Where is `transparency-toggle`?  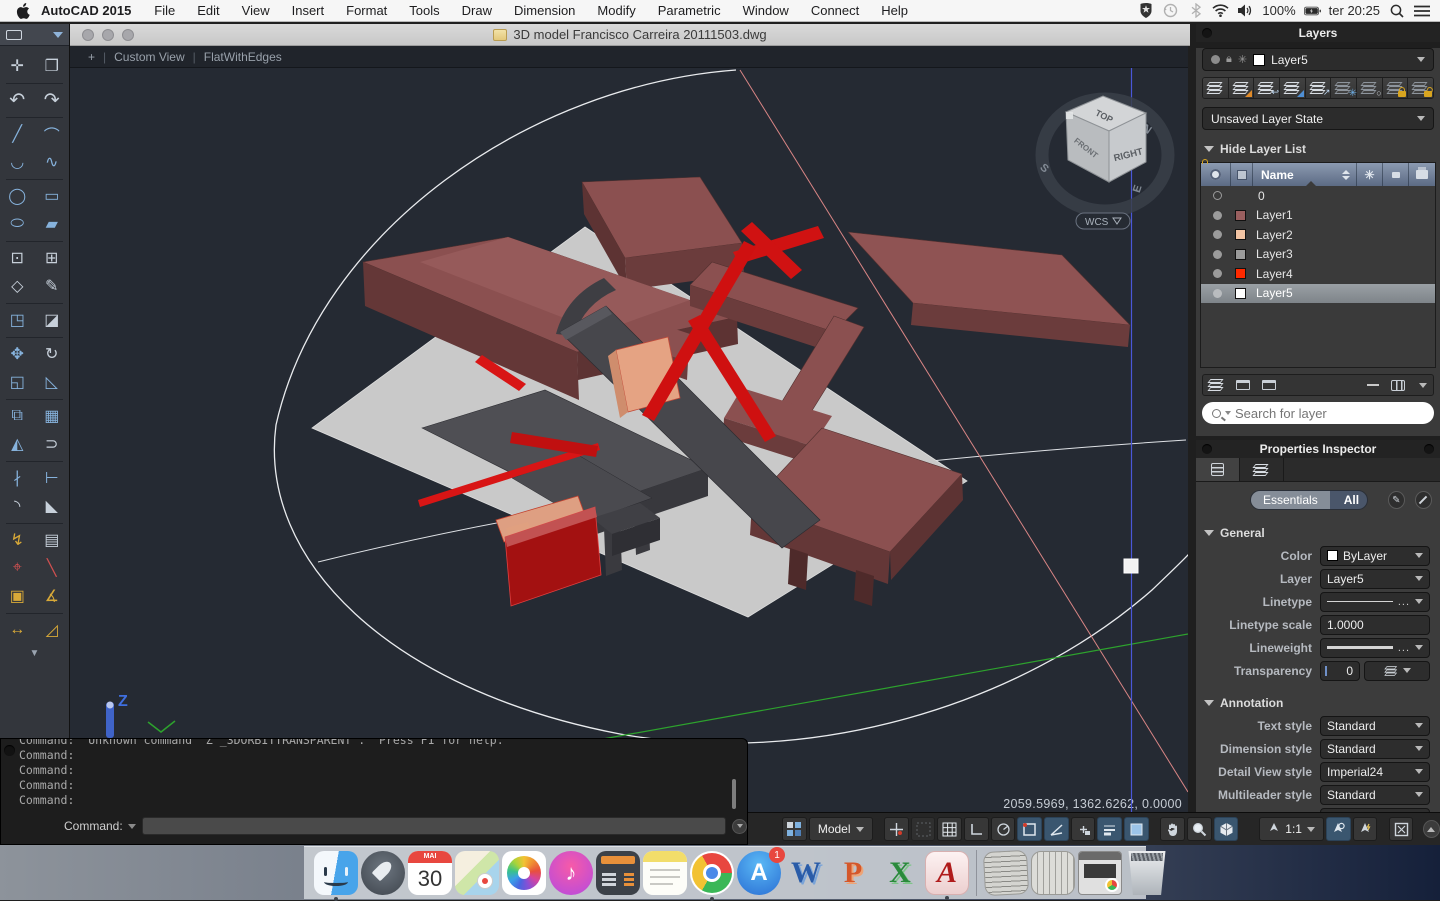
transparency-toggle is located at coordinates (1136, 829).